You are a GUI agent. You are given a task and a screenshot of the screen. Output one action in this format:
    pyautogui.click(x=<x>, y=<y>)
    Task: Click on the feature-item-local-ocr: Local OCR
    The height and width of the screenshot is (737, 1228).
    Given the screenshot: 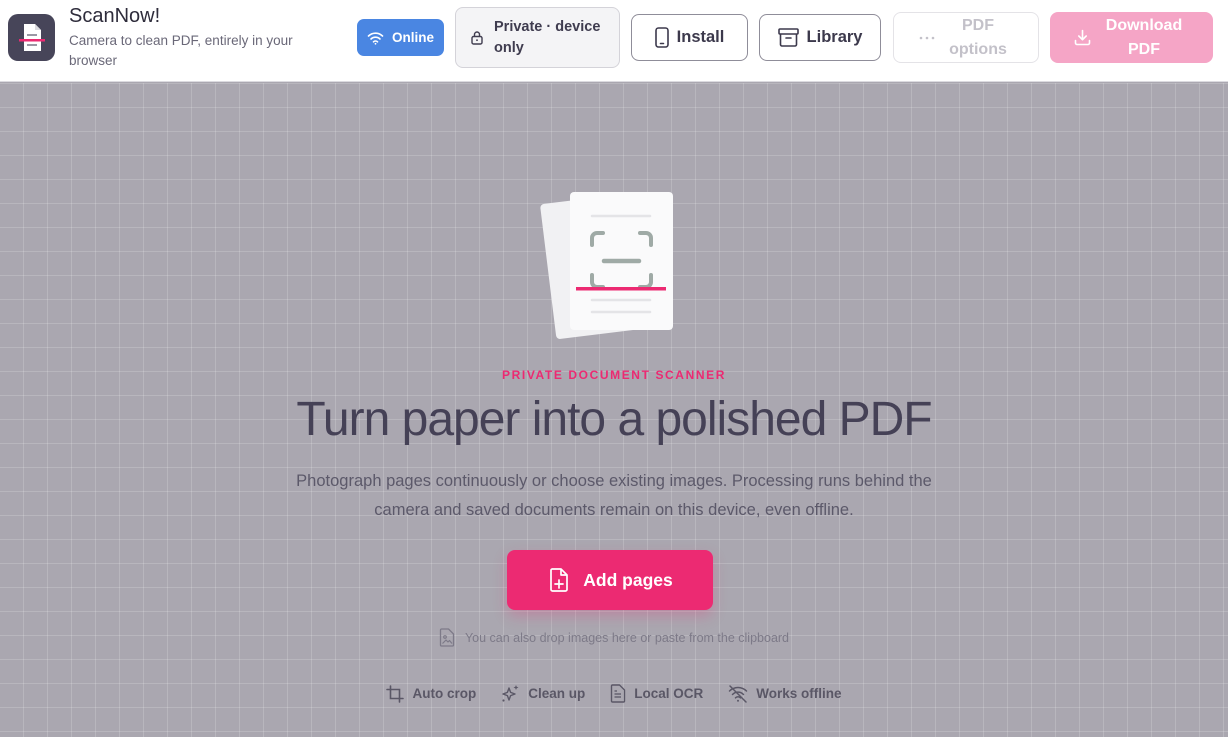 What is the action you would take?
    pyautogui.click(x=656, y=693)
    